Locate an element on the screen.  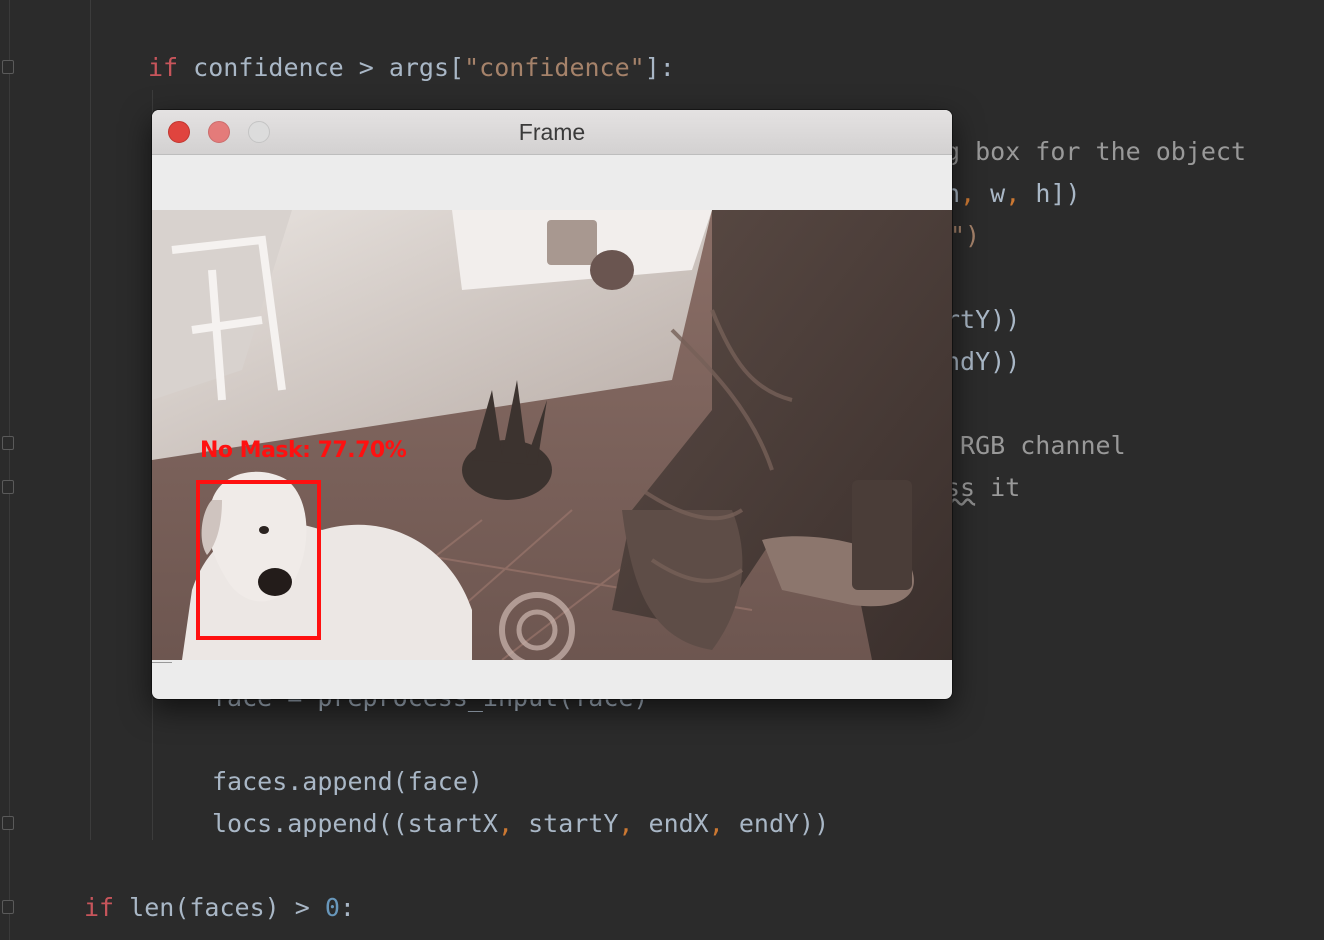
detection-label: No Mask: 77.70% is located at coordinates (303, 450).